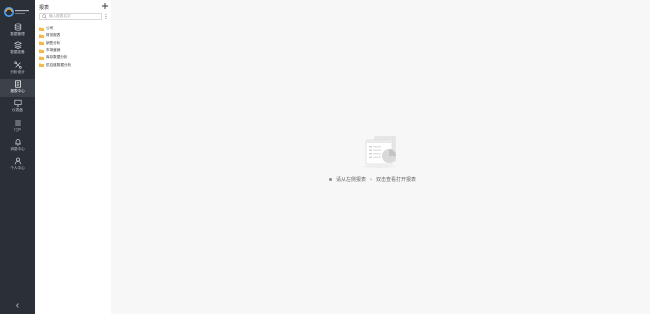 This screenshot has height=314, width=650. I want to click on layers-icon, so click(17, 45).